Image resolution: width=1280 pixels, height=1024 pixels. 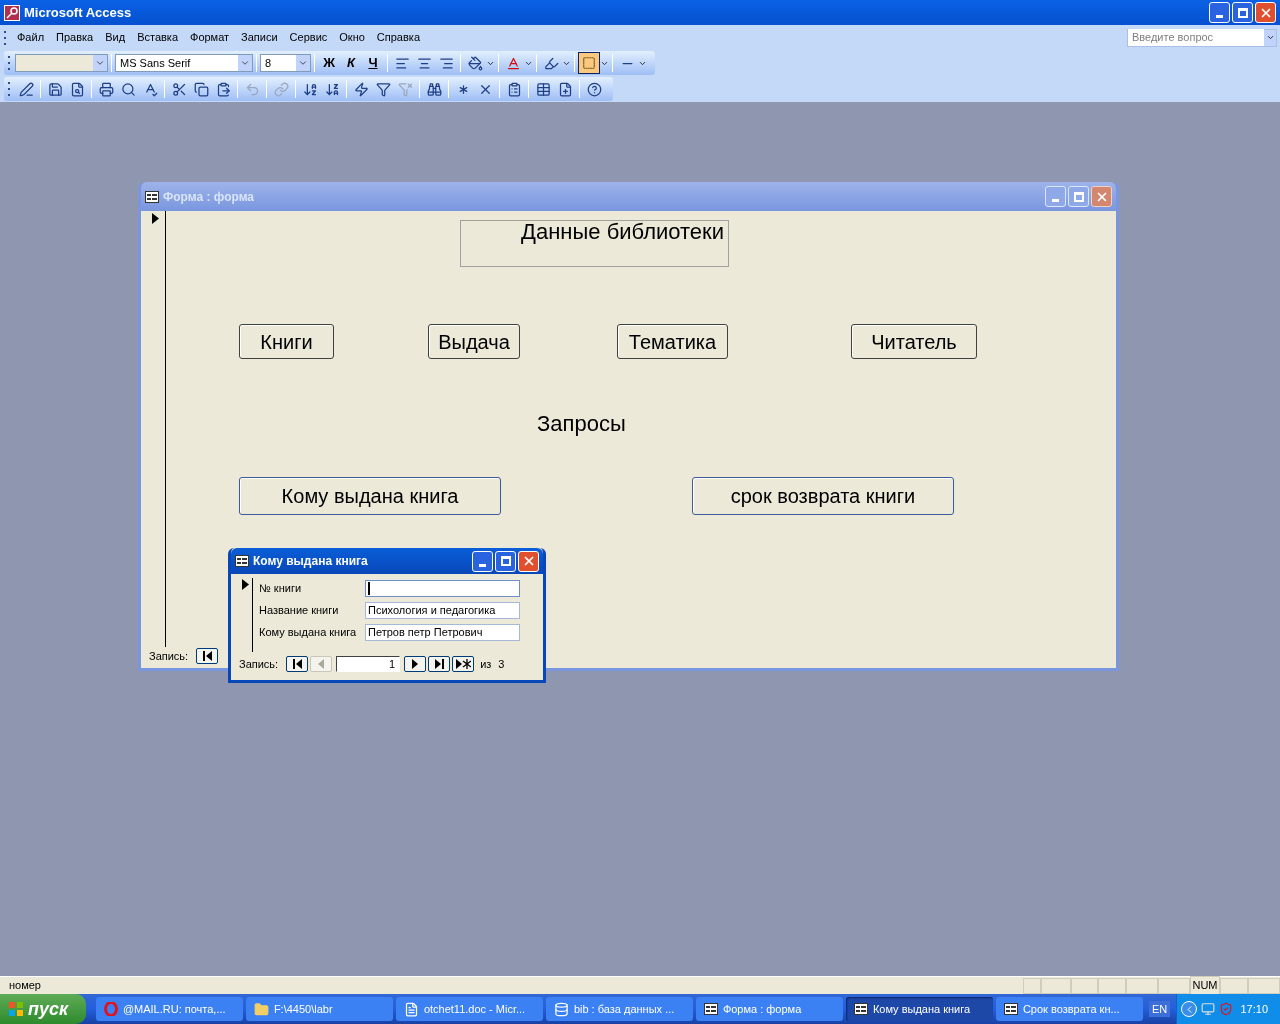 I want to click on prev-arrow-icon, so click(x=321, y=664).